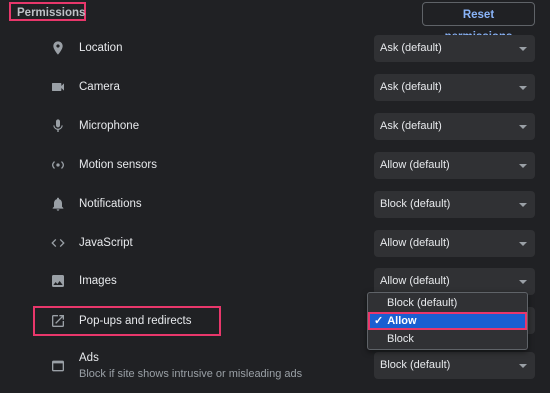 This screenshot has height=393, width=550. What do you see at coordinates (454, 281) in the screenshot?
I see `images-select: Allow (default)` at bounding box center [454, 281].